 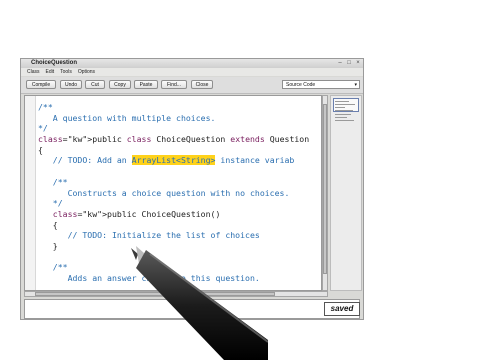 I want to click on close-button: Close, so click(x=202, y=84).